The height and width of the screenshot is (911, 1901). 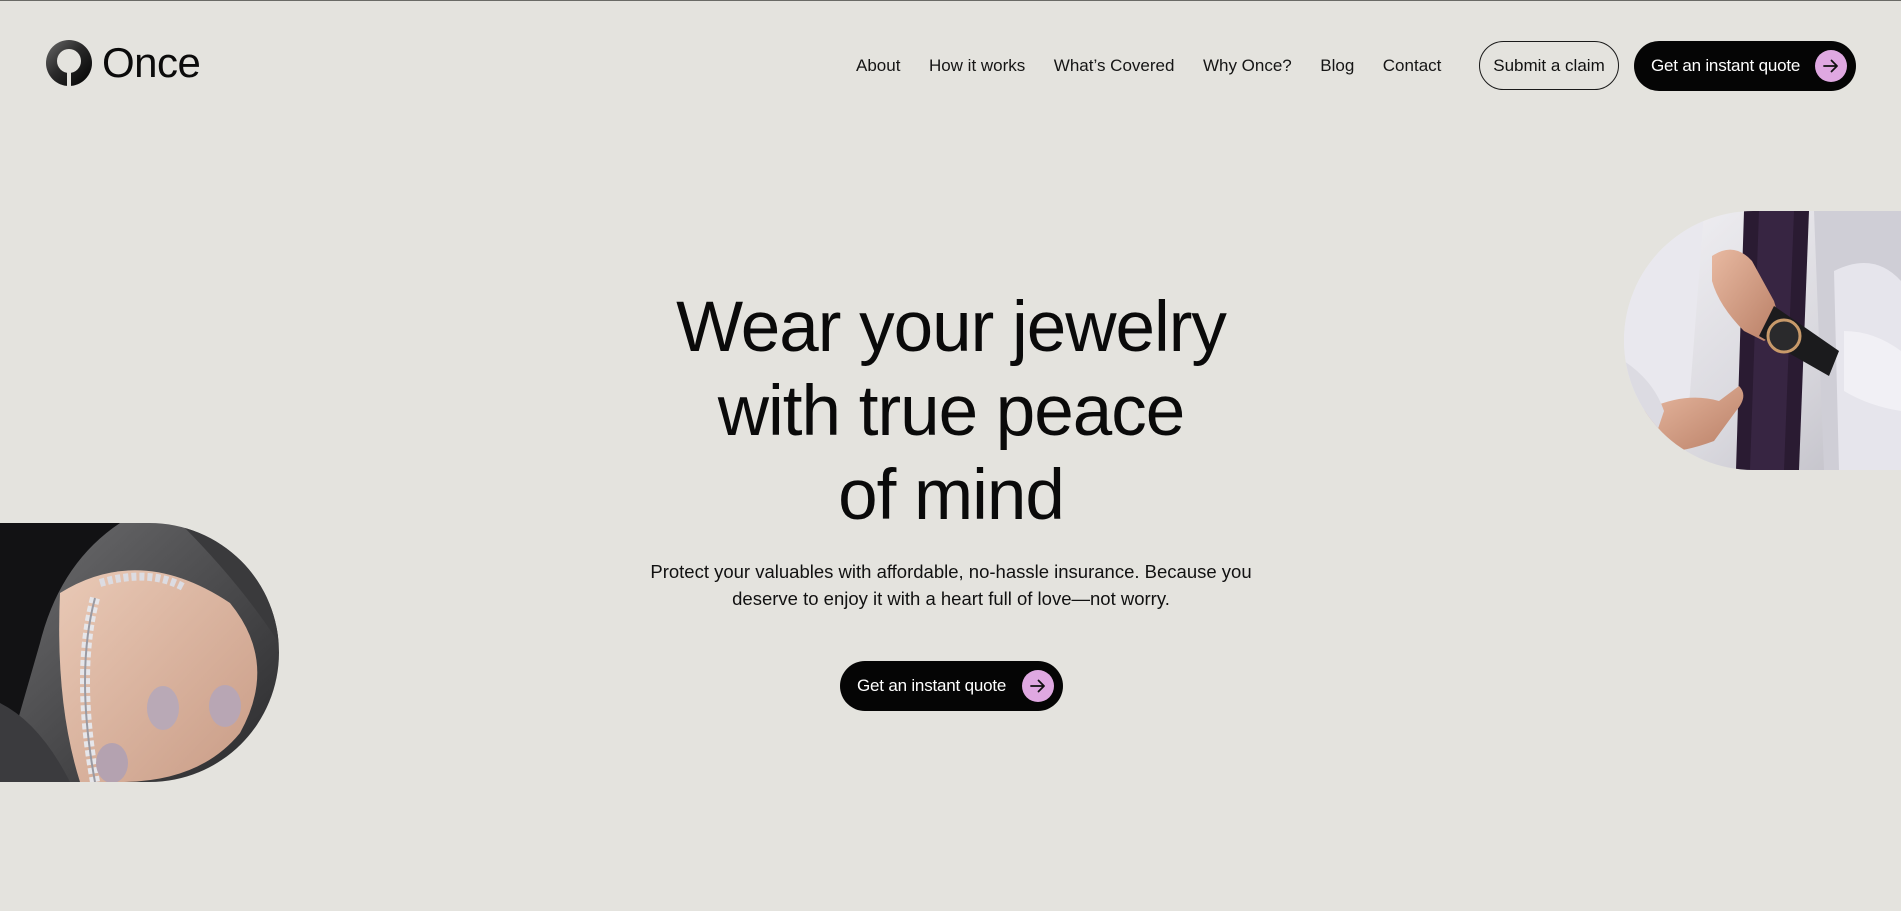 I want to click on header-quote-label: Get an instant quote, so click(x=1726, y=65).